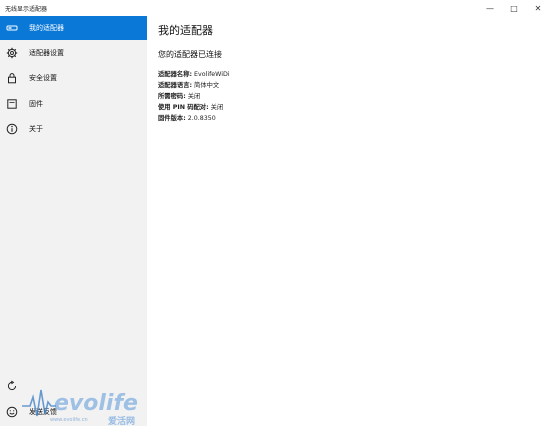 Image resolution: width=550 pixels, height=426 pixels. I want to click on sidebar-item-refresh, so click(73, 386).